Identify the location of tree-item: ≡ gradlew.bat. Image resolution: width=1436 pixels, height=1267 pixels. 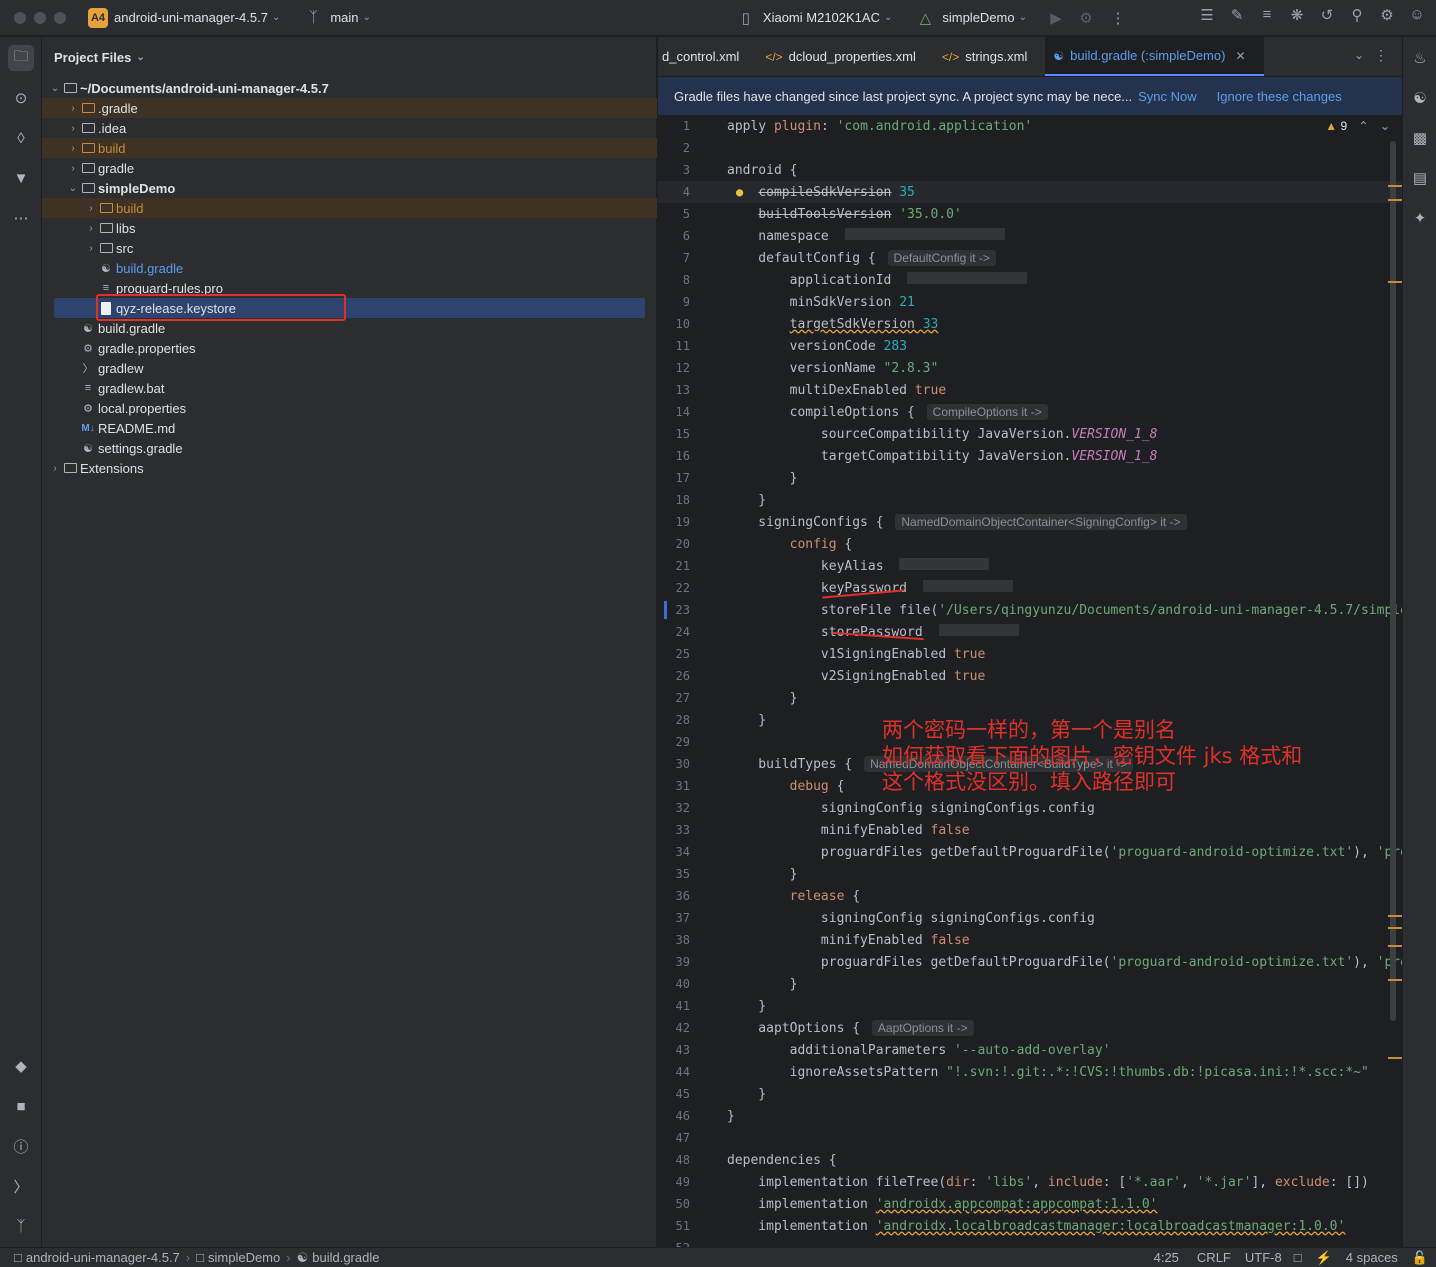
(349, 388).